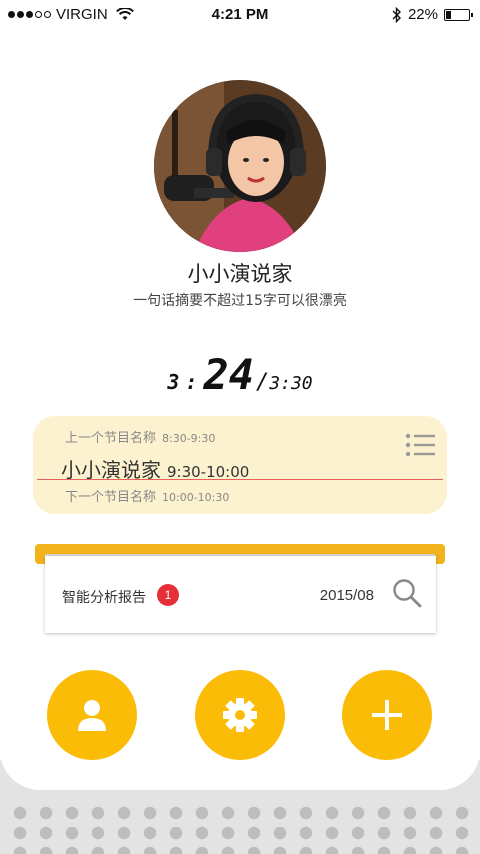 The width and height of the screenshot is (480, 854). What do you see at coordinates (240, 15) in the screenshot?
I see `status-bar: VIRGIN 4:21 PM 22%` at bounding box center [240, 15].